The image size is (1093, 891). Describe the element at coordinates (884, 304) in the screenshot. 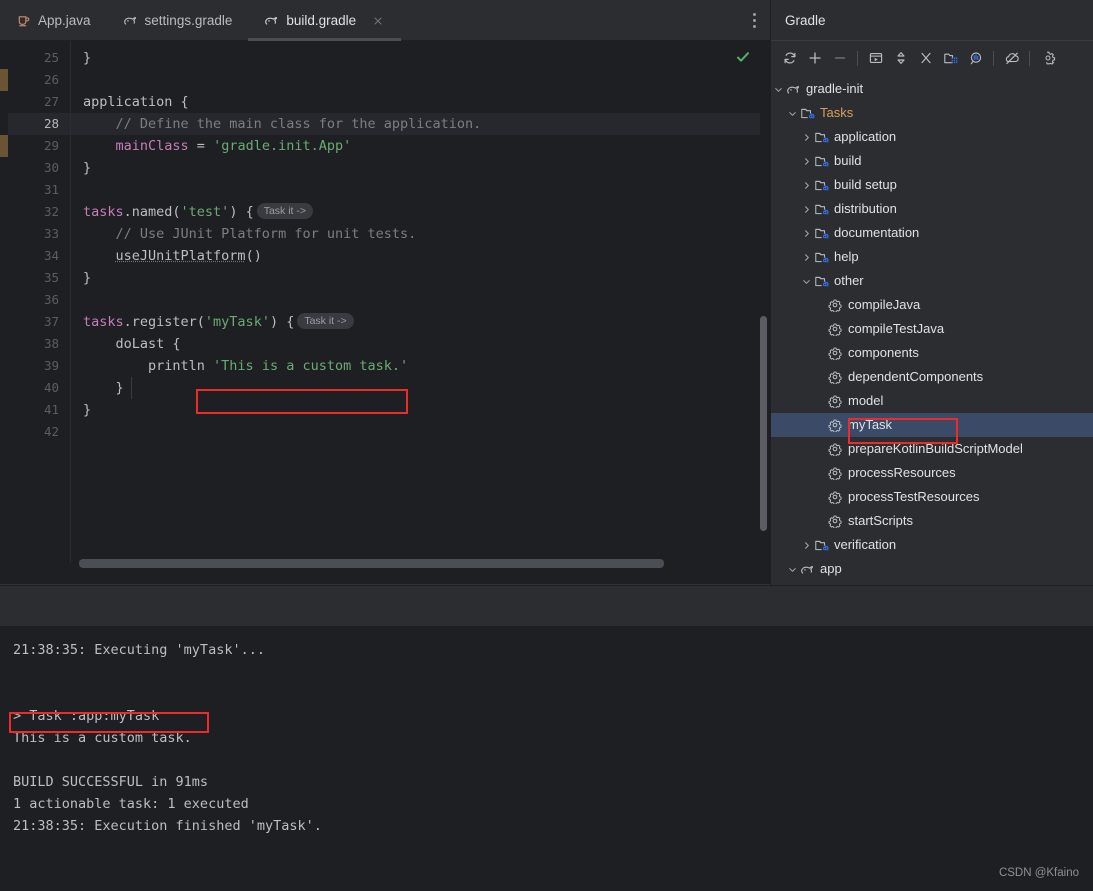

I see `tree-row-label: compileJava` at that location.